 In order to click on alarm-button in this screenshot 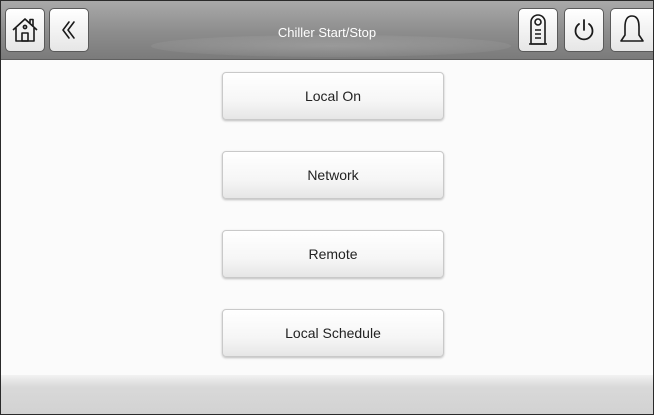, I will do `click(631, 30)`.